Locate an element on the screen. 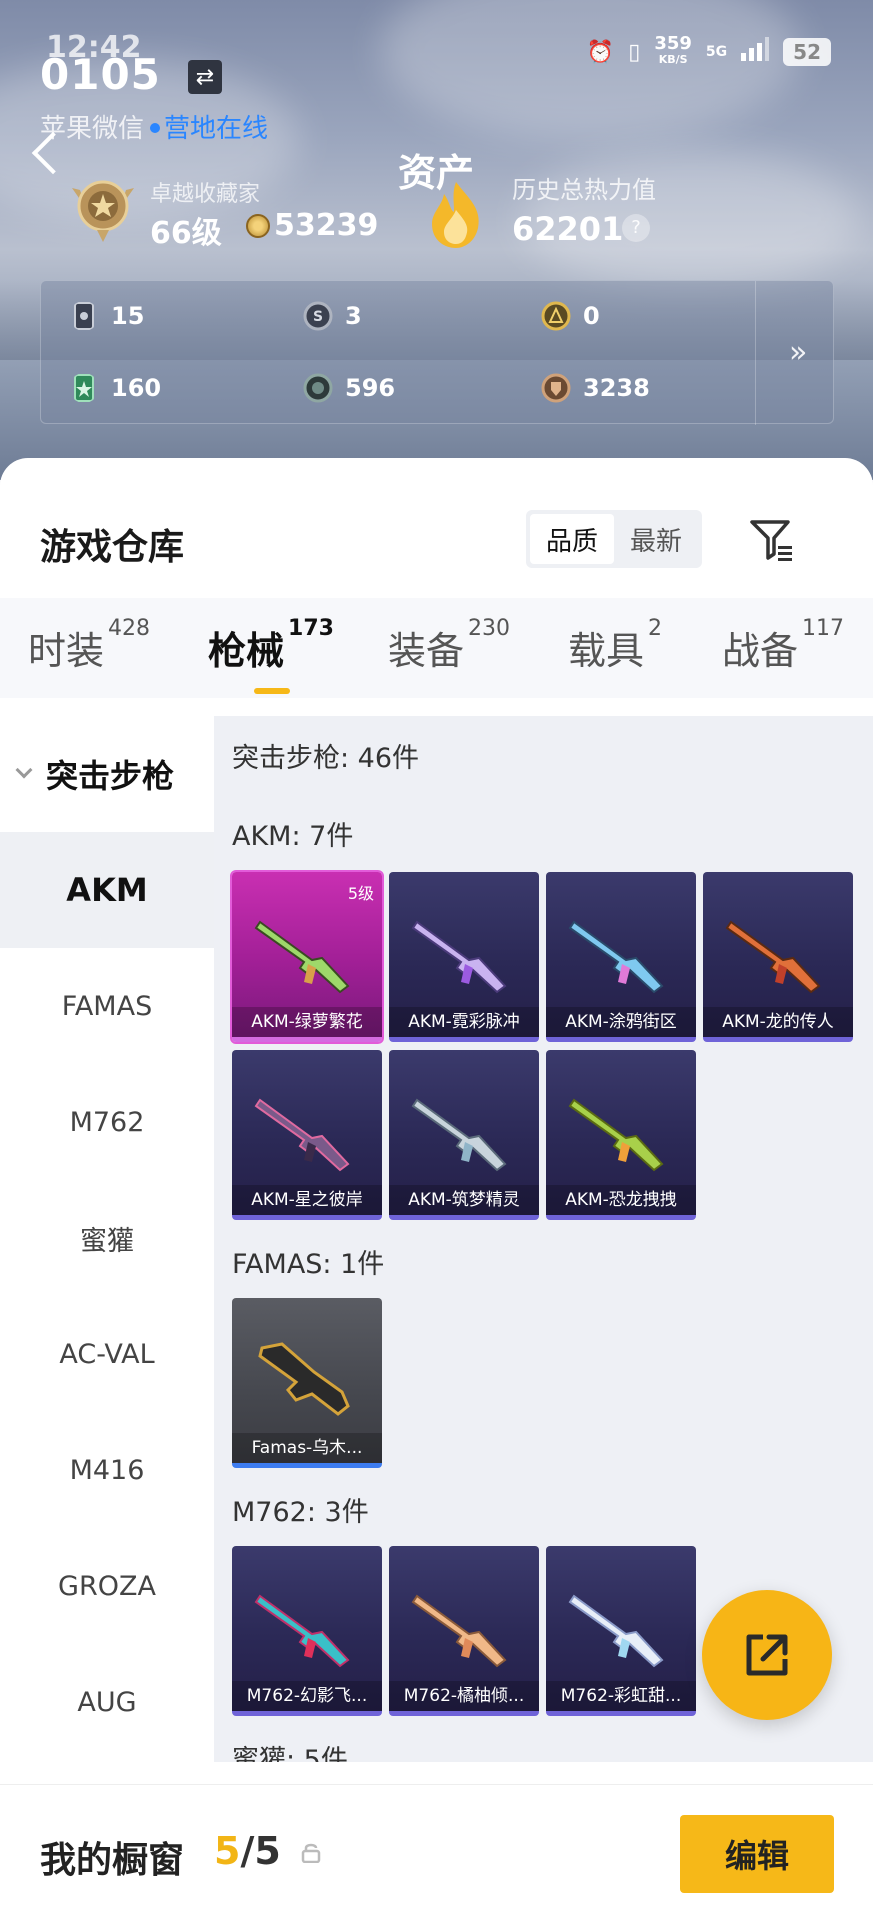 This screenshot has width=873, height=1920. weapon-name: AKM-星之彼岸 is located at coordinates (307, 1200).